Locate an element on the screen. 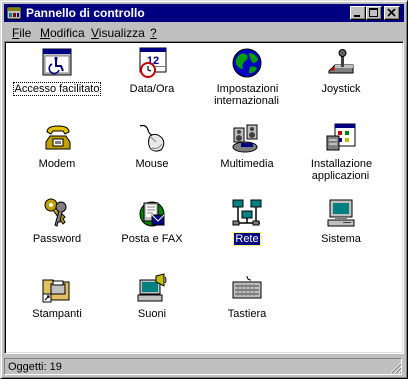 The width and height of the screenshot is (408, 379). item-label: Rete is located at coordinates (247, 239).